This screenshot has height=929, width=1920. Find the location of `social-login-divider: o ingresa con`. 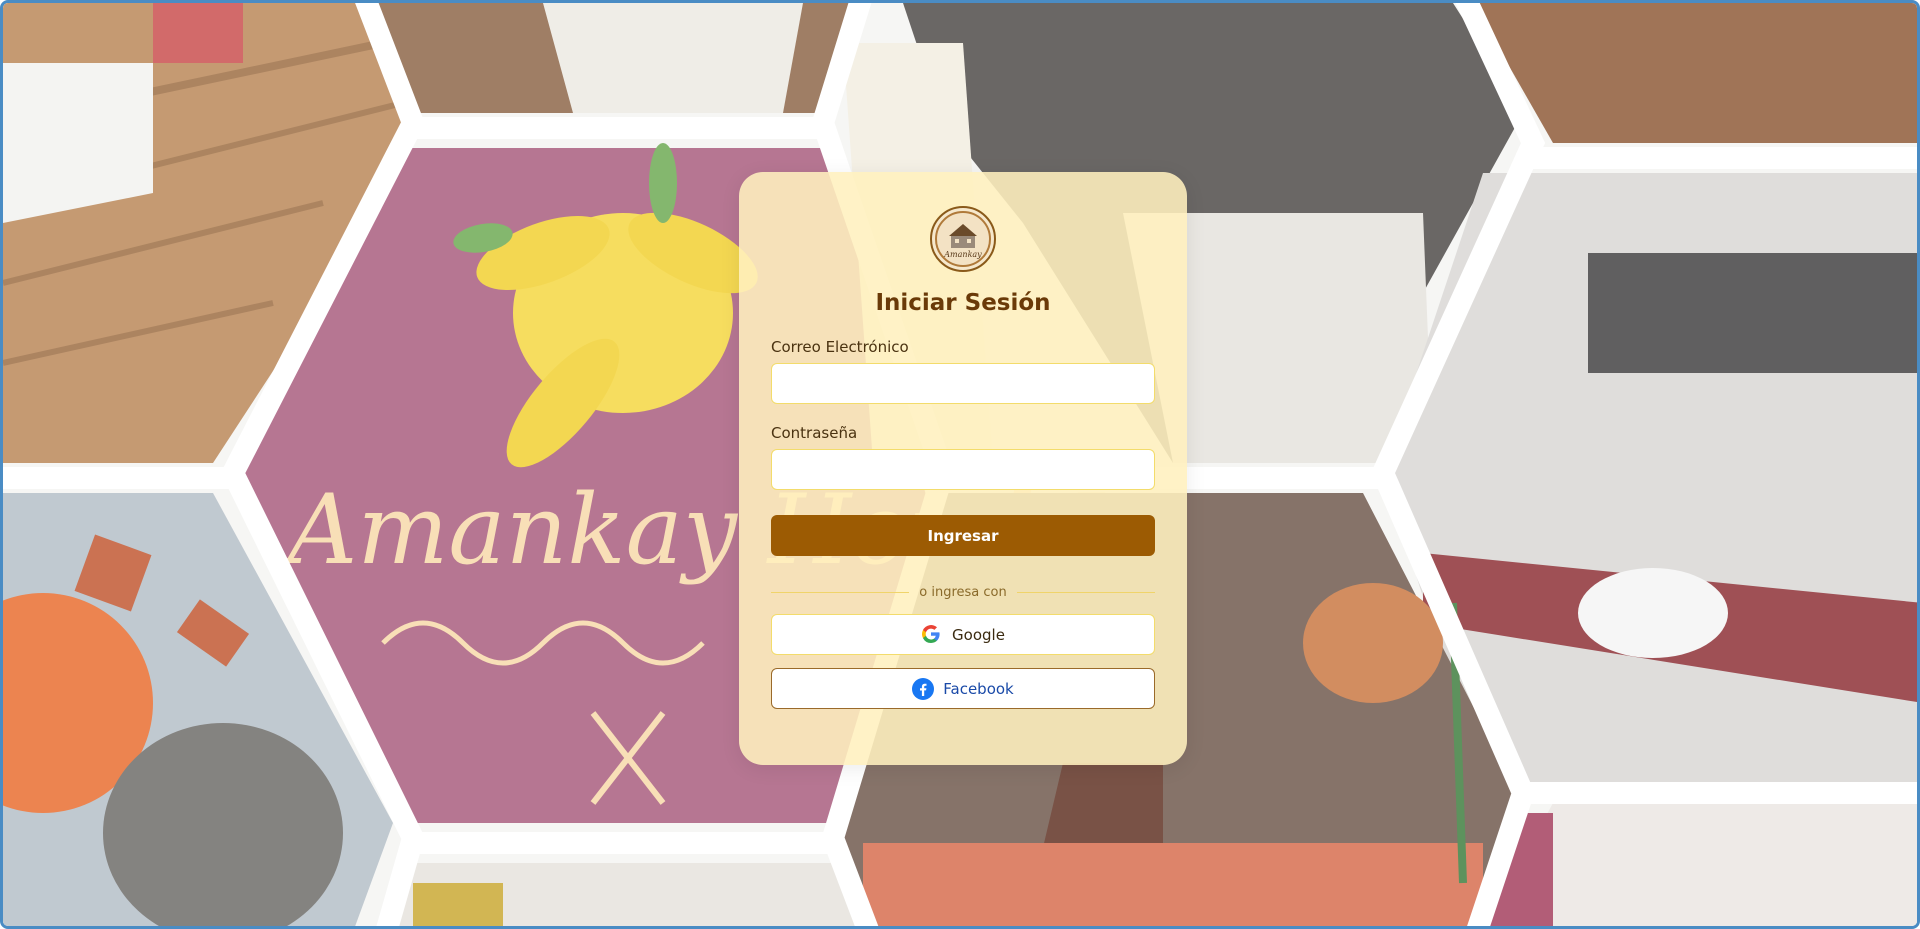

social-login-divider: o ingresa con is located at coordinates (963, 592).